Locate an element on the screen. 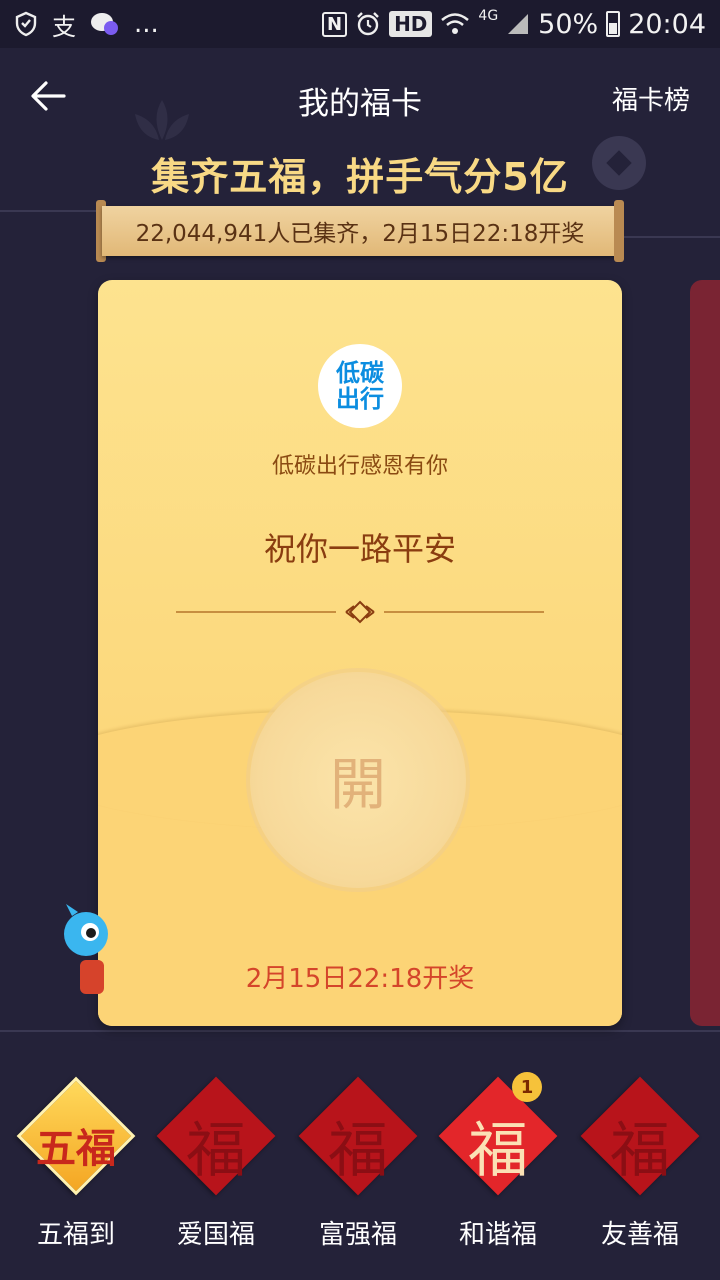 Image resolution: width=720 pixels, height=1280 pixels. fu-tile-label: 友善福 is located at coordinates (639, 1235).